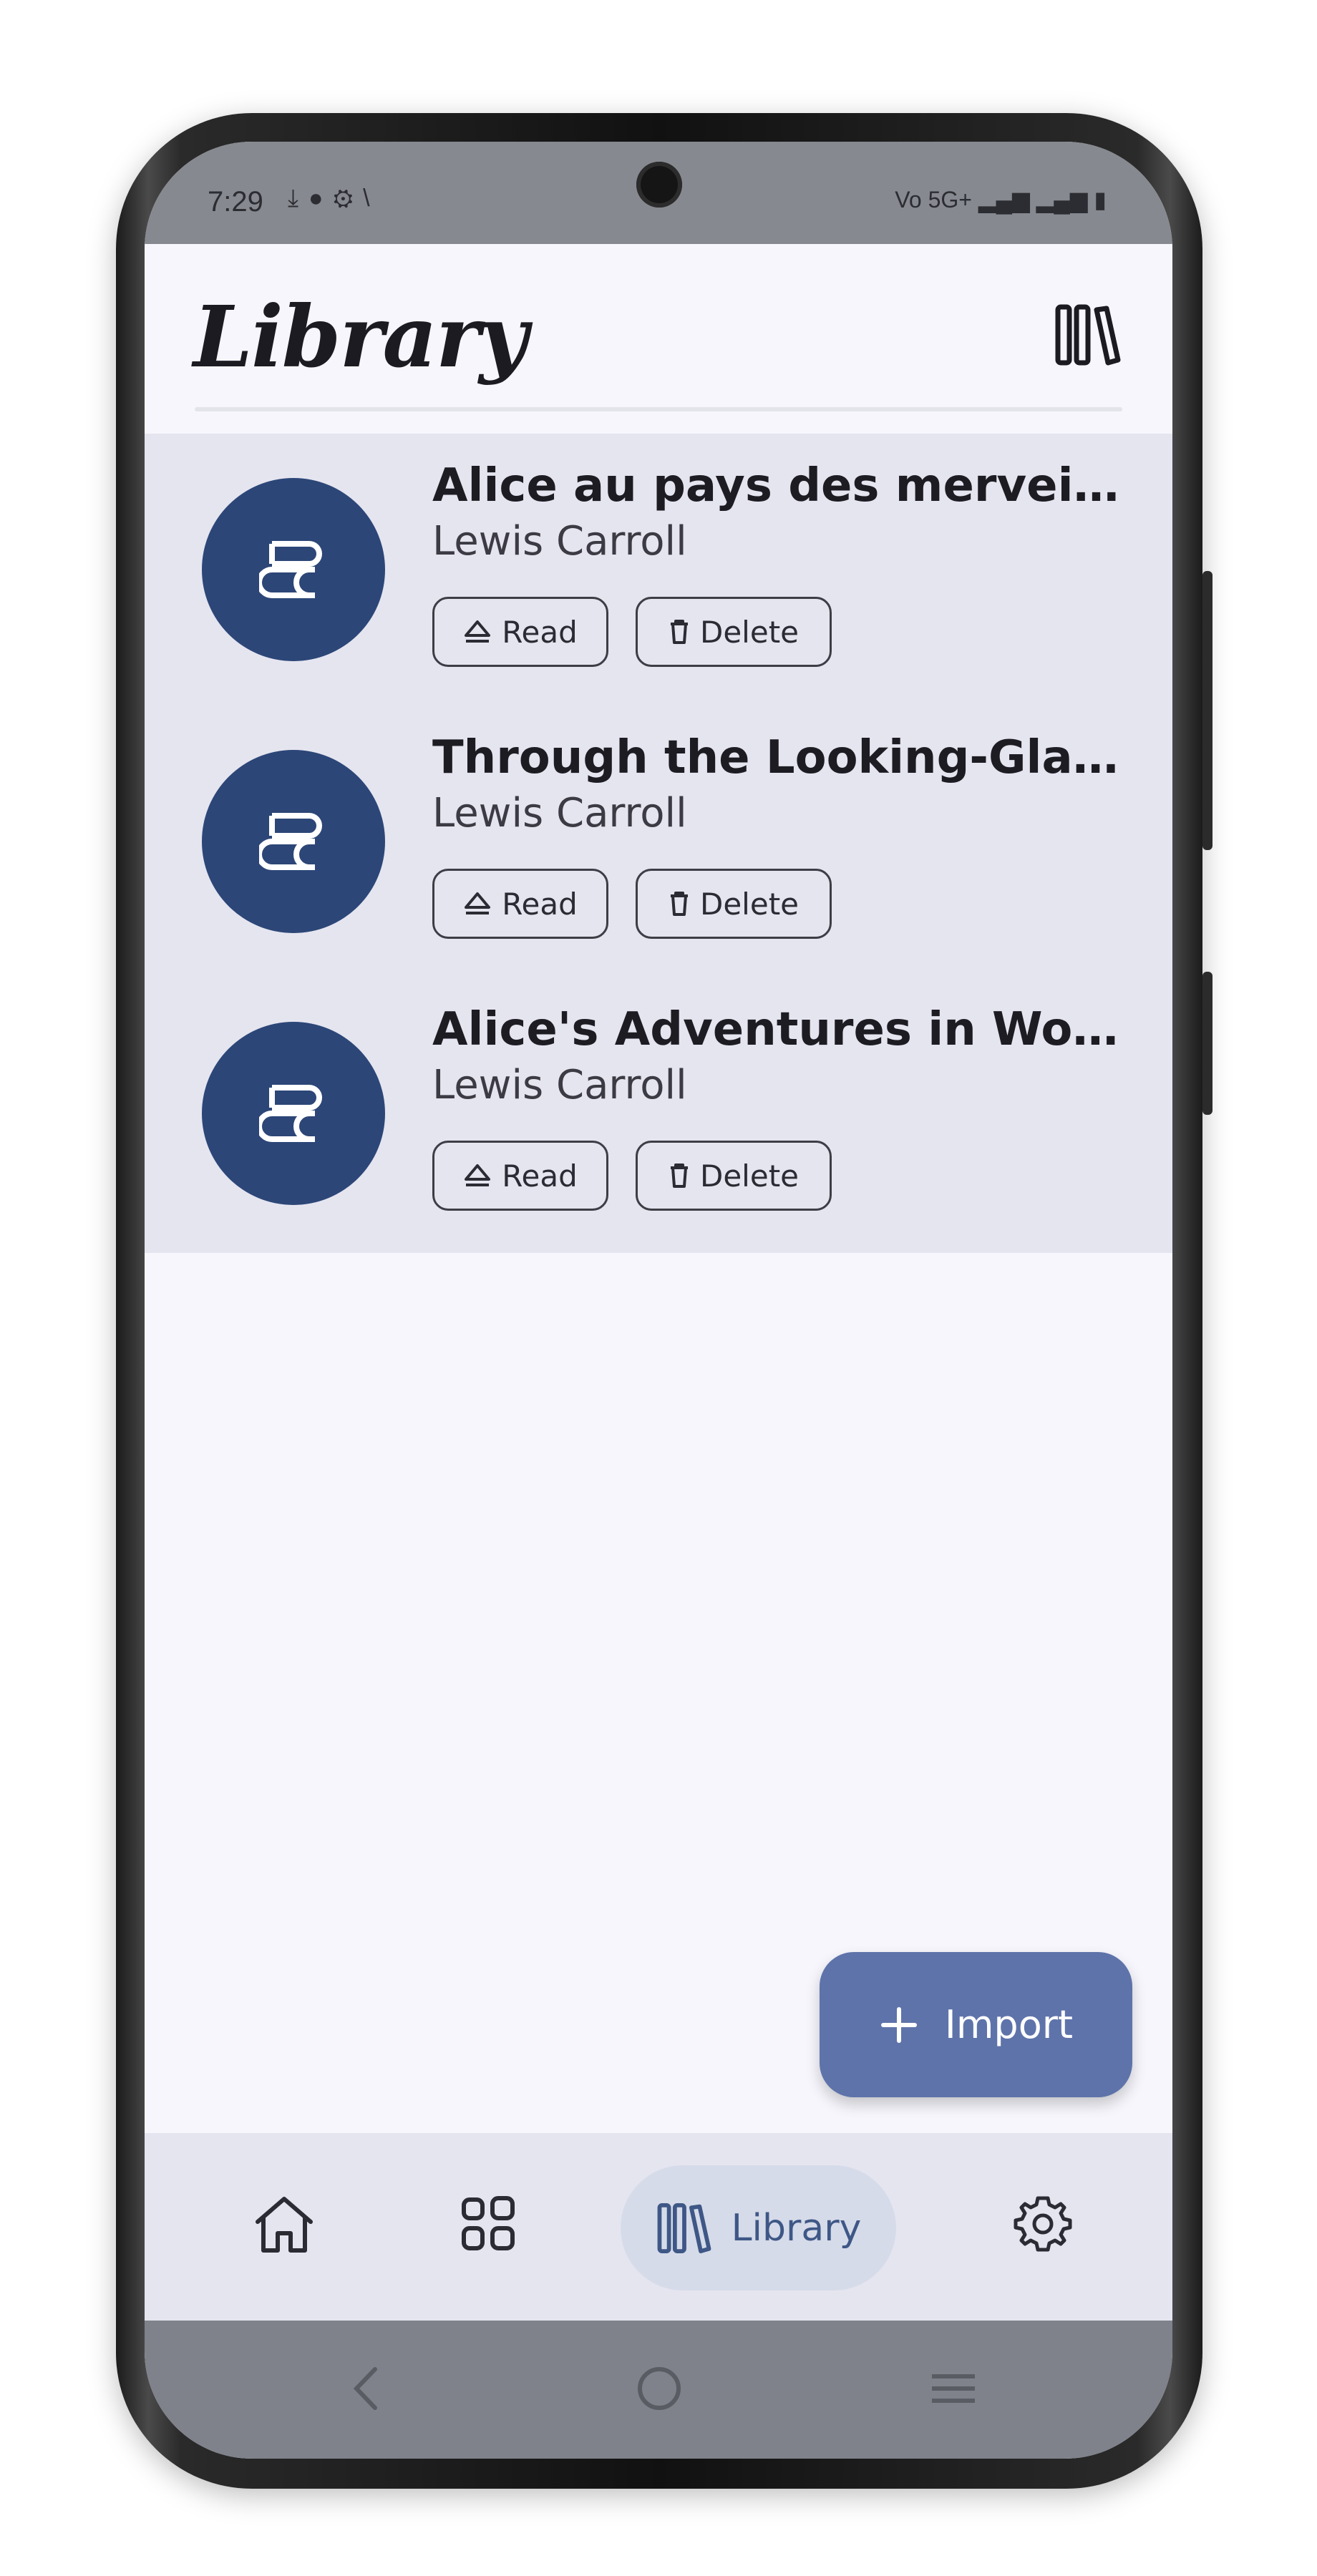 This screenshot has width=1317, height=2576. Describe the element at coordinates (366, 2388) in the screenshot. I see `back-icon` at that location.